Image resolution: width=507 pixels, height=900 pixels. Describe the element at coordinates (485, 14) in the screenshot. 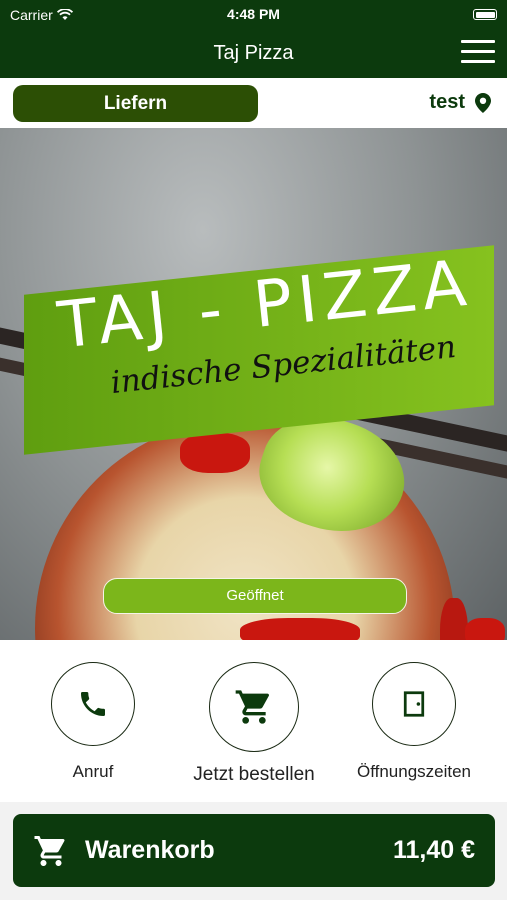

I see `battery-icon` at that location.